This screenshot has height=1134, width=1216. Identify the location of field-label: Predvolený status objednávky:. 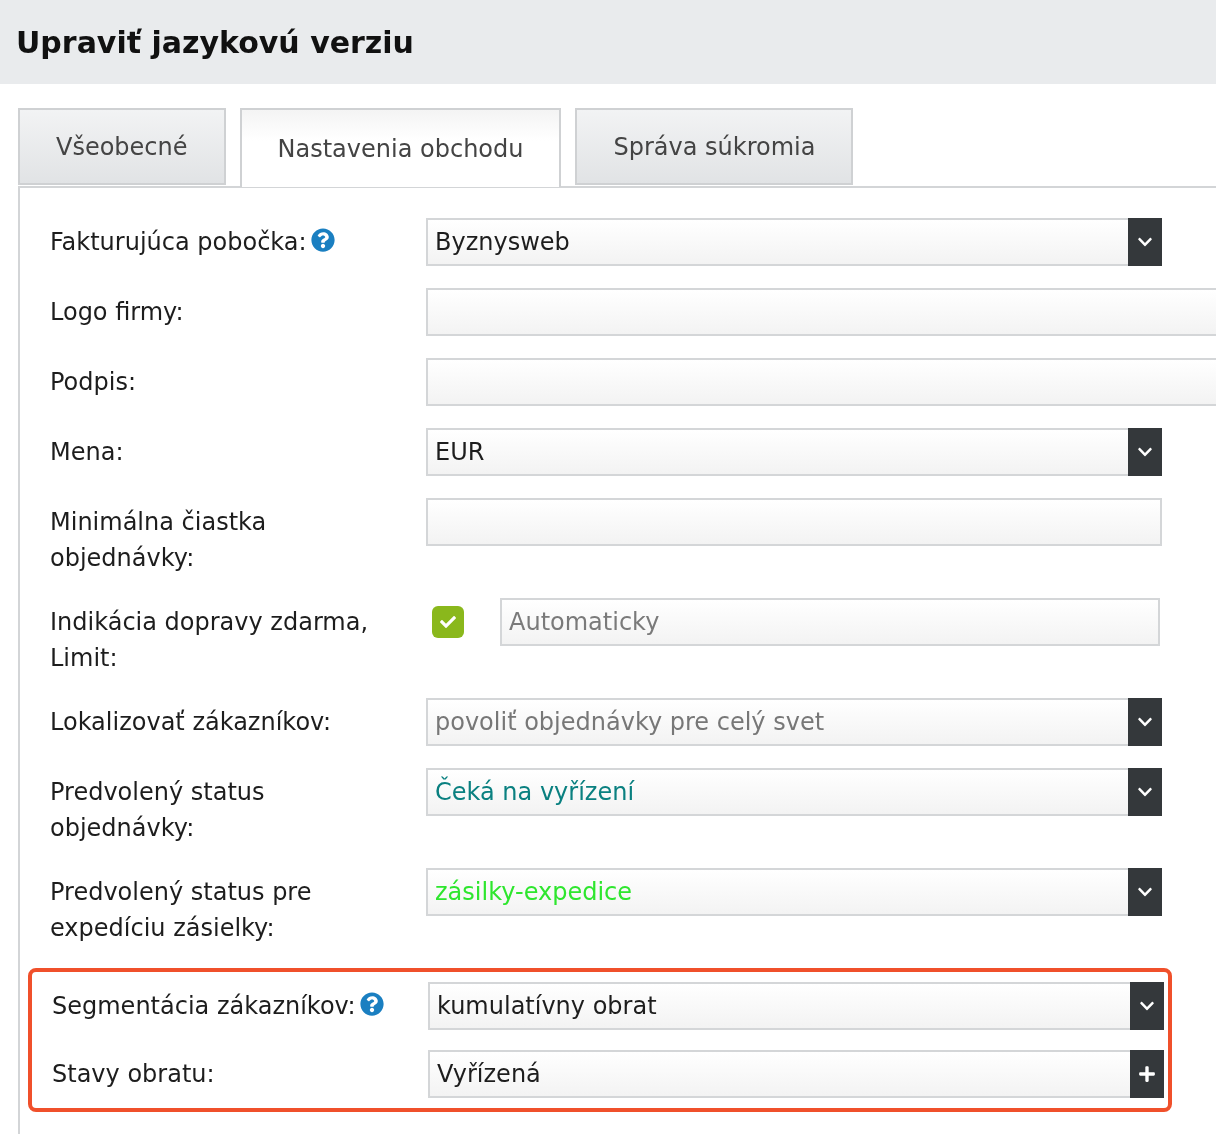
(158, 810).